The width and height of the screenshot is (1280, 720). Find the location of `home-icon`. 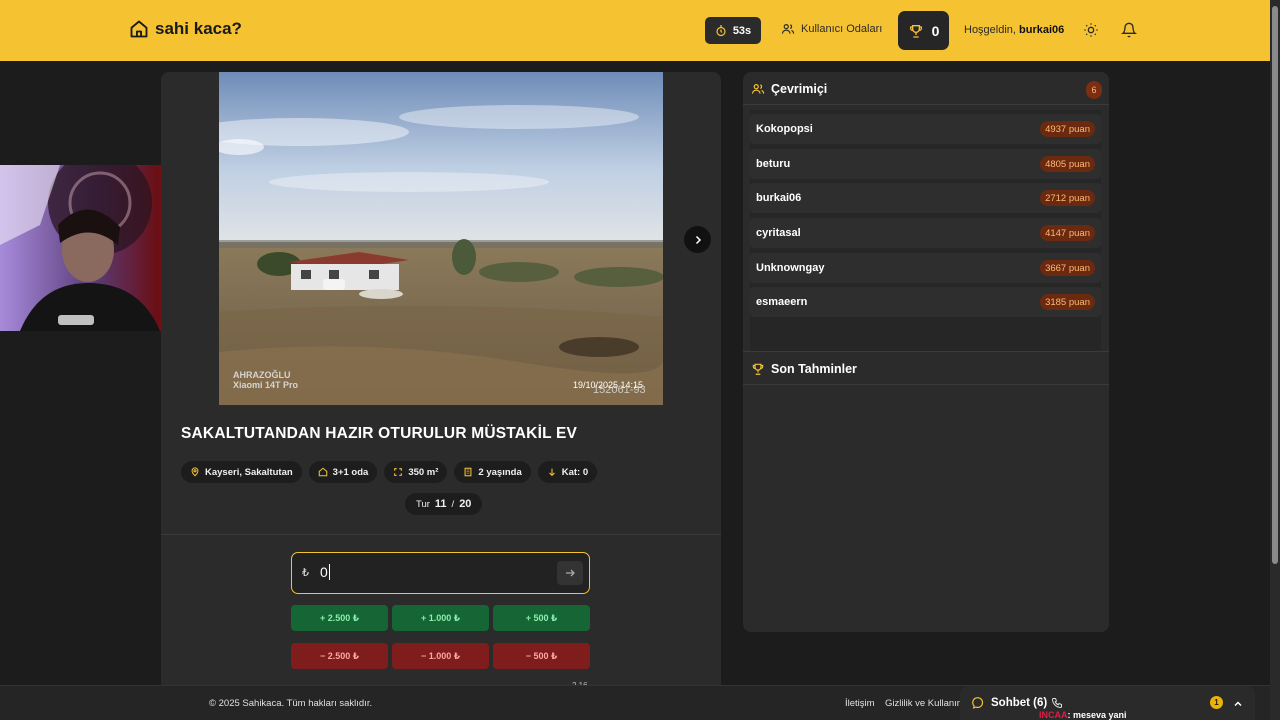

home-icon is located at coordinates (322, 472).